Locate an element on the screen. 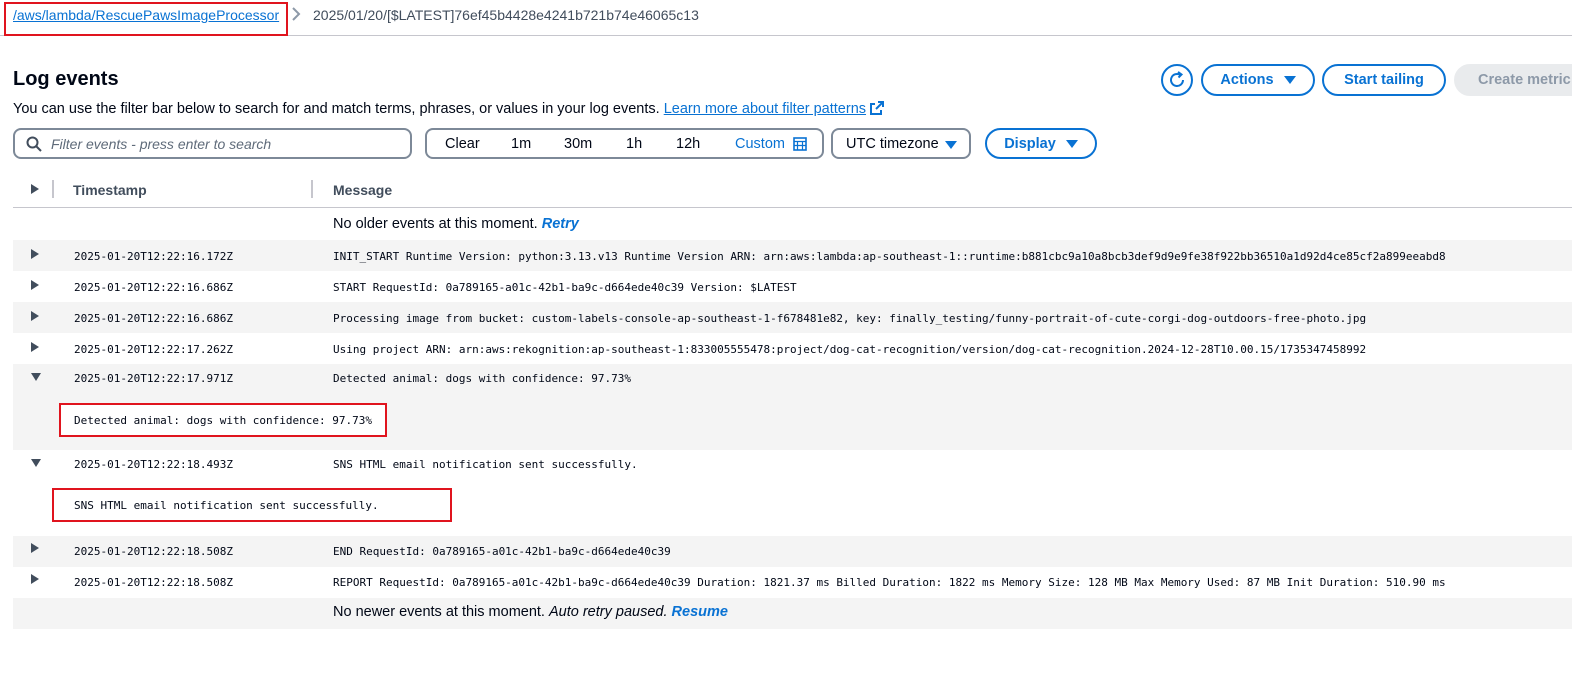 The width and height of the screenshot is (1572, 684). external-link-icon is located at coordinates (877, 108).